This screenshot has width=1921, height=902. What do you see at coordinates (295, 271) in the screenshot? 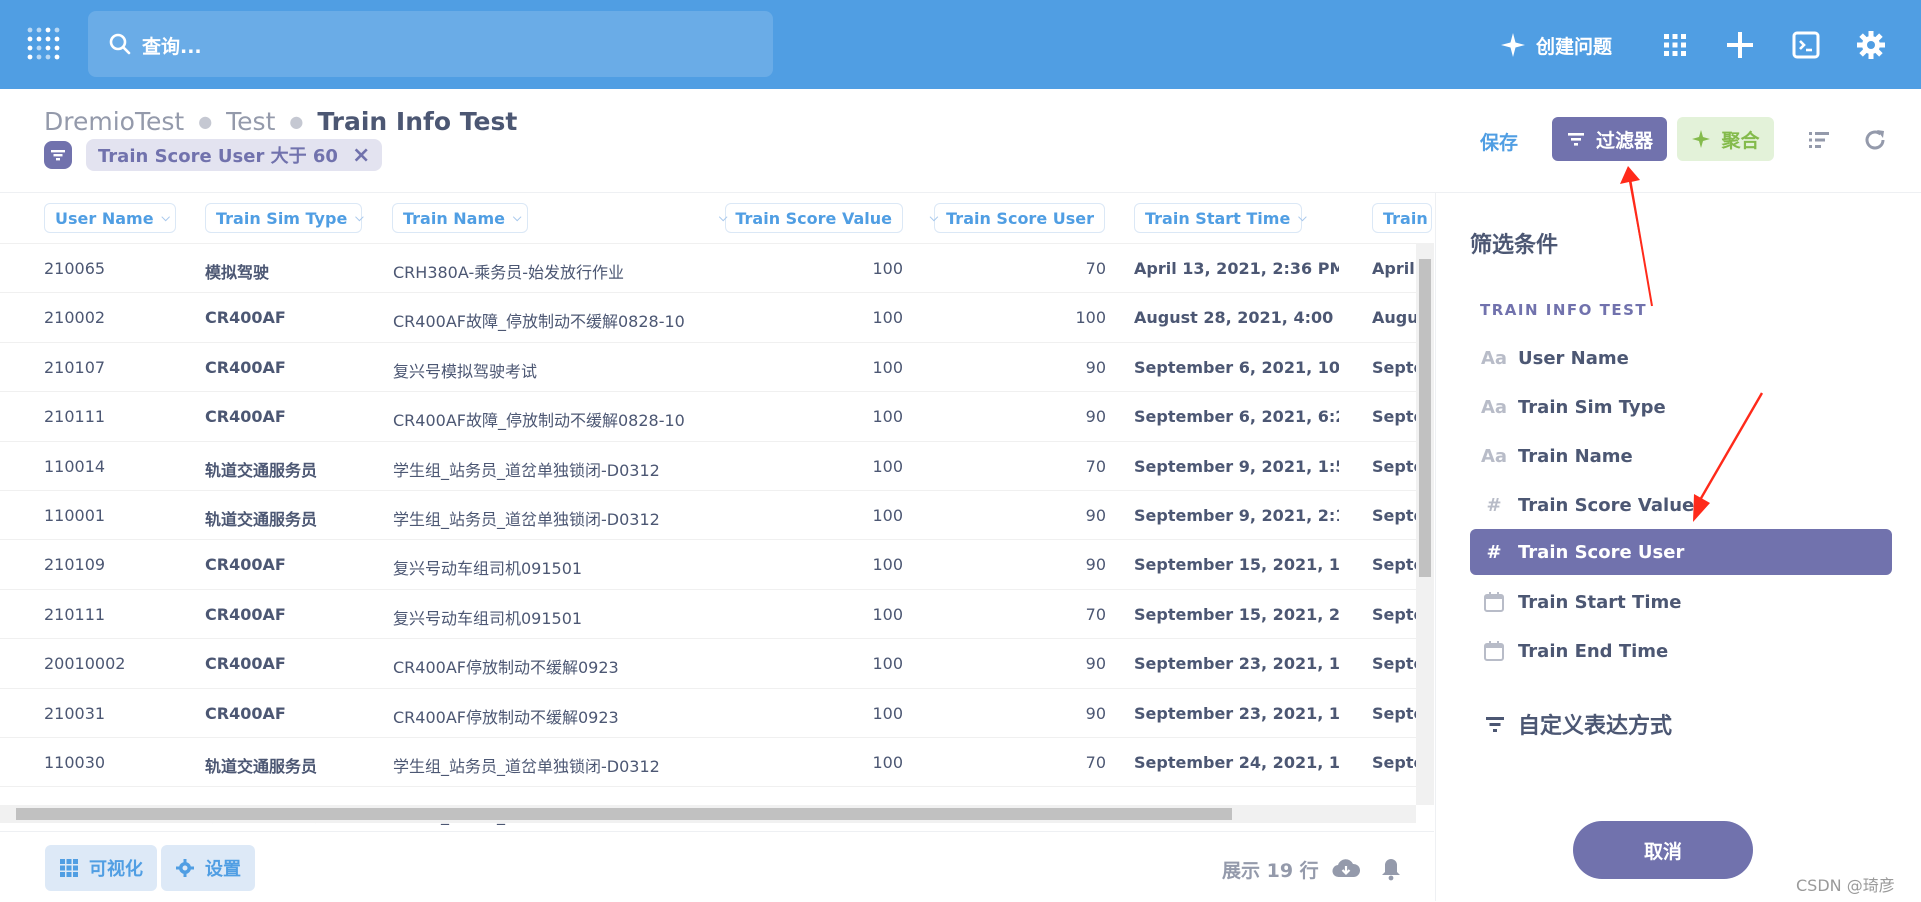
I see `table-cell: 模拟驾驶` at bounding box center [295, 271].